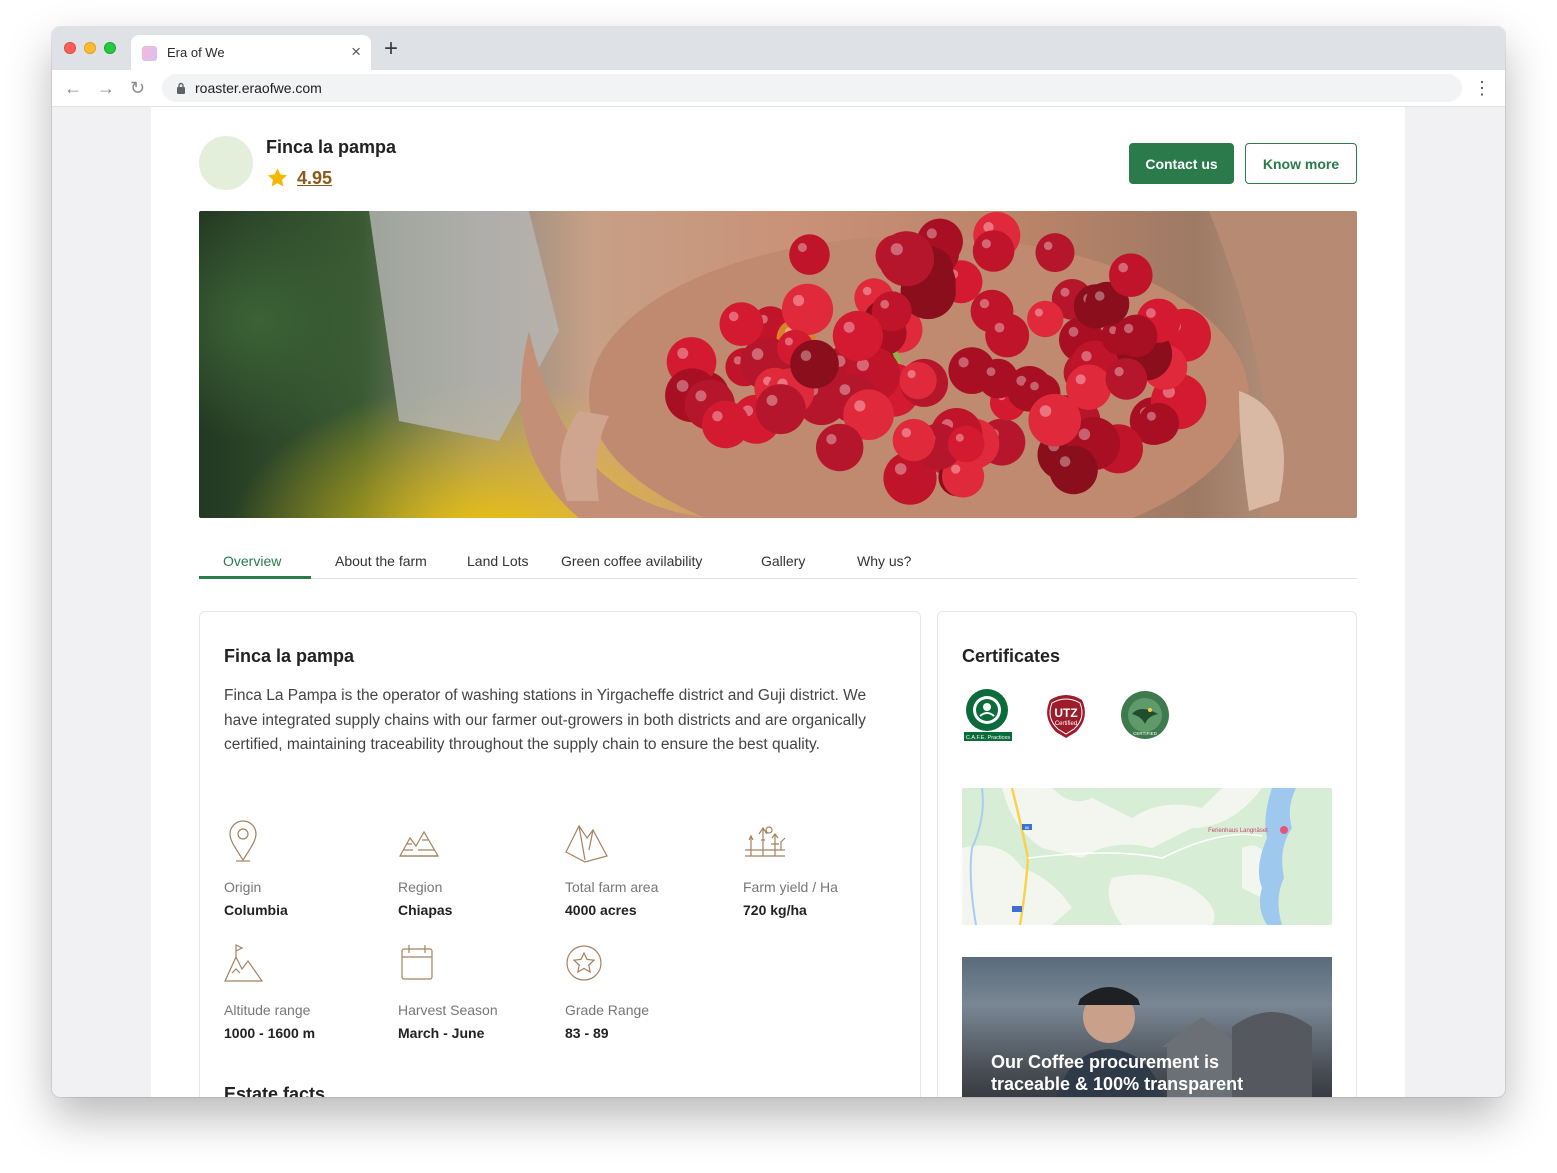 This screenshot has width=1557, height=1173. Describe the element at coordinates (70, 48) in the screenshot. I see `close-window-button` at that location.